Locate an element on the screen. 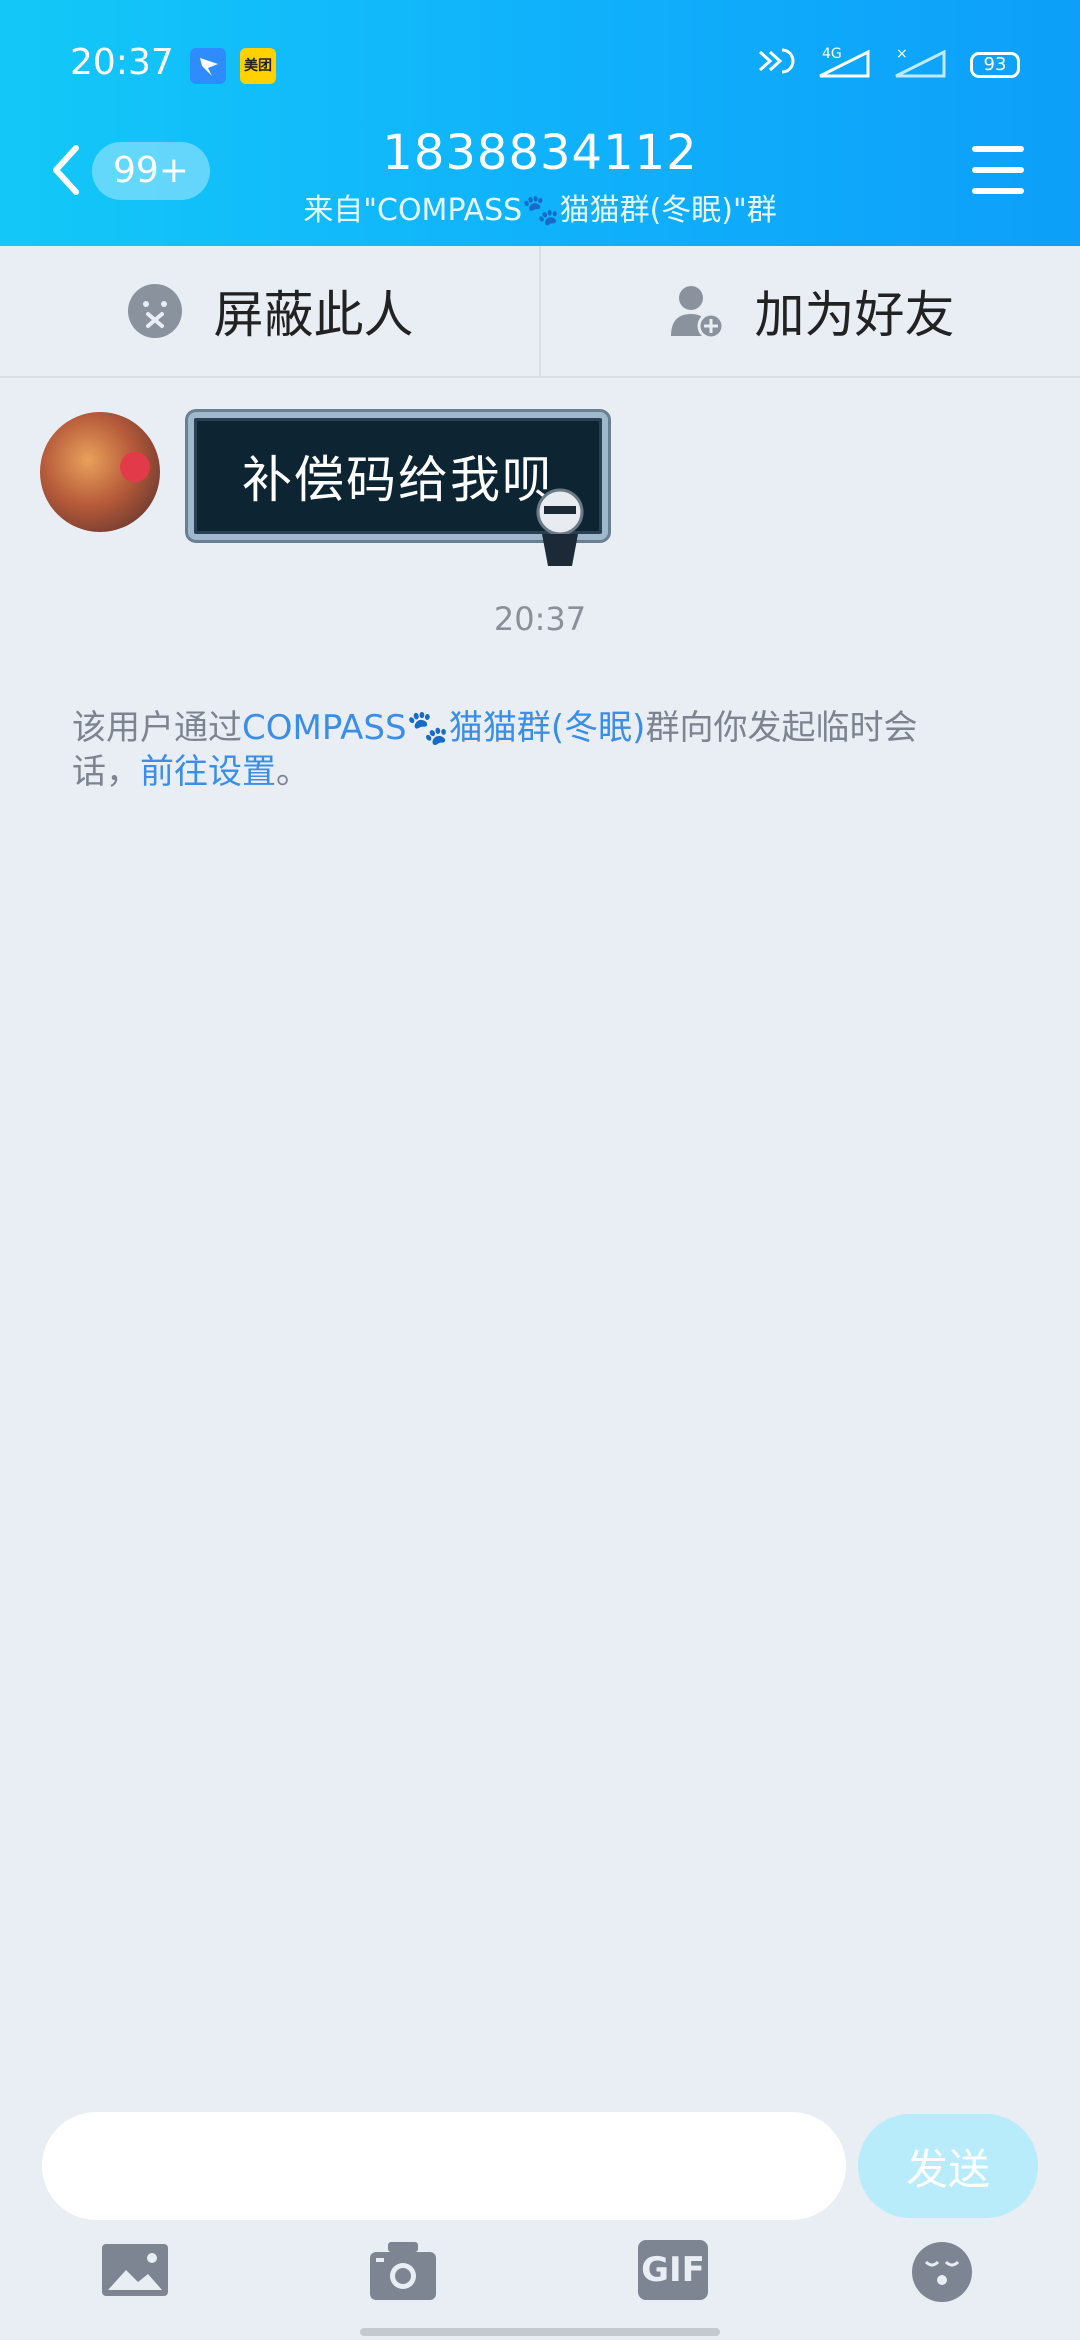  meituan-icon: 美团 is located at coordinates (258, 66).